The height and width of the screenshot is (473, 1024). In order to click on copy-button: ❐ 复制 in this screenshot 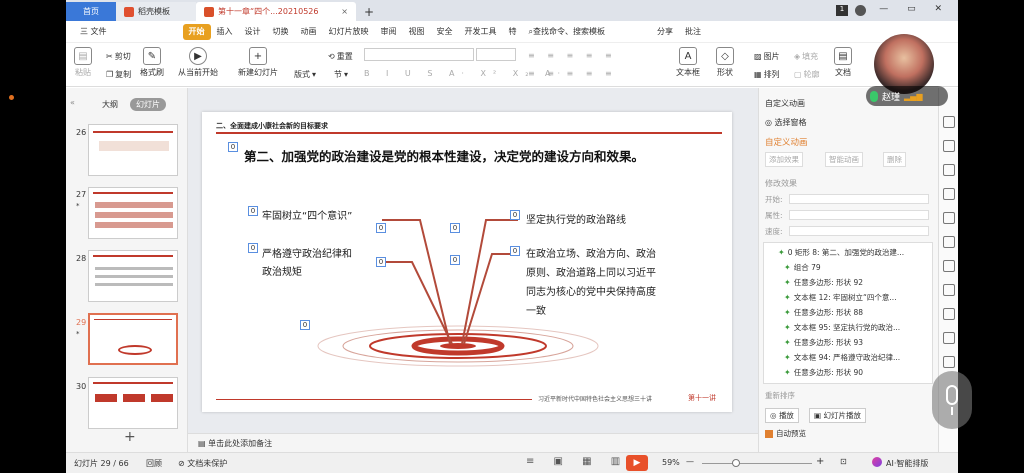, I will do `click(118, 74)`.